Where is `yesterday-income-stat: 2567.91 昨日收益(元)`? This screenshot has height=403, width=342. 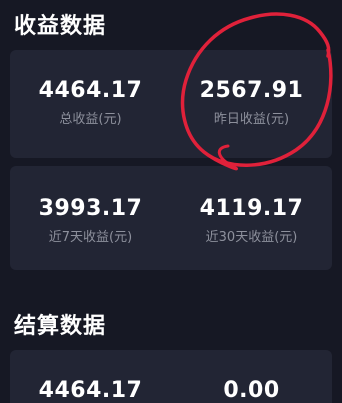
yesterday-income-stat: 2567.91 昨日收益(元) is located at coordinates (251, 102).